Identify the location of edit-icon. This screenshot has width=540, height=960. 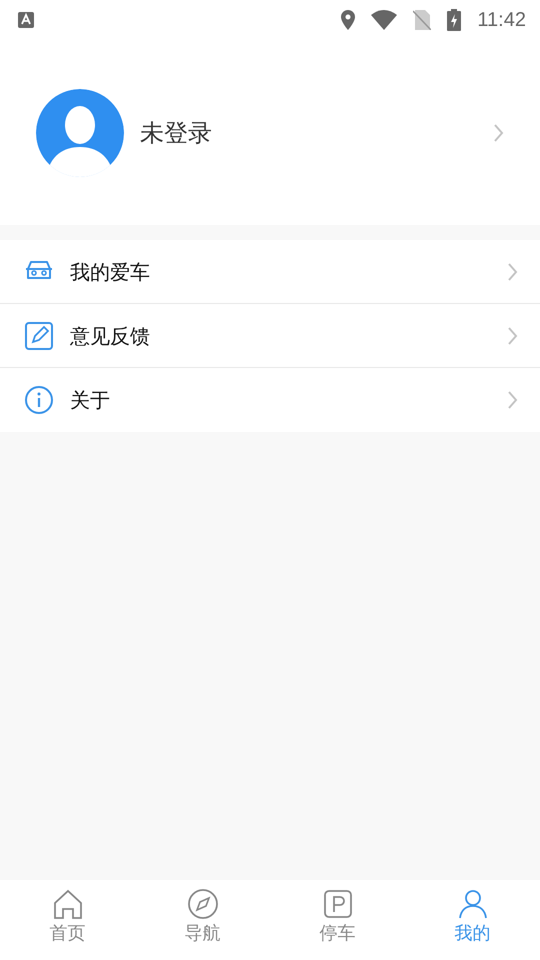
(39, 335).